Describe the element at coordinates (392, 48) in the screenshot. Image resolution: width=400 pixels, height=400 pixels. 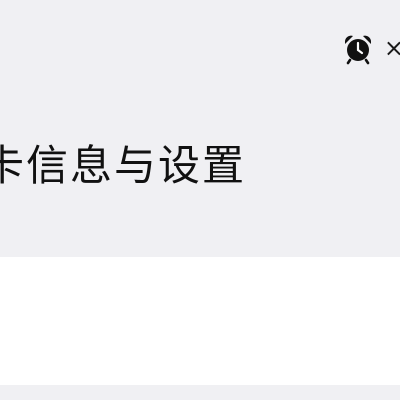
I see `close-icon: ×` at that location.